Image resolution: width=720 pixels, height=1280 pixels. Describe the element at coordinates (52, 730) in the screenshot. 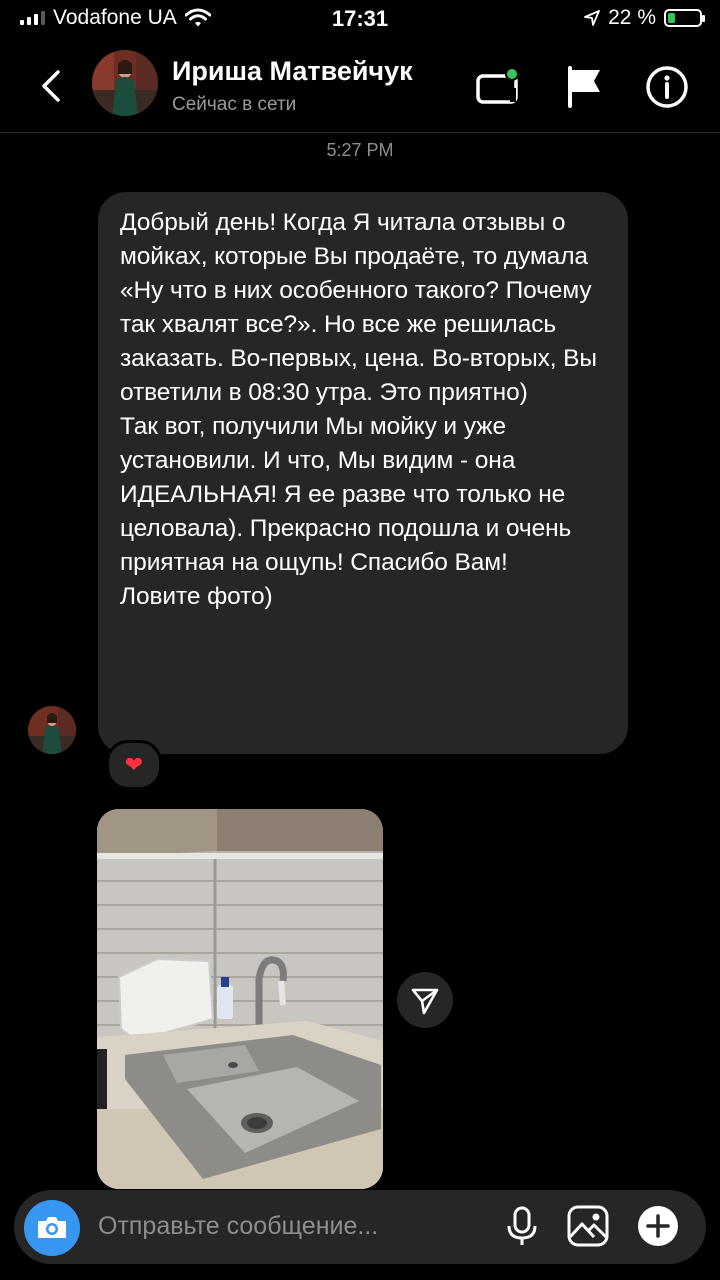

I see `sender-avatar` at that location.